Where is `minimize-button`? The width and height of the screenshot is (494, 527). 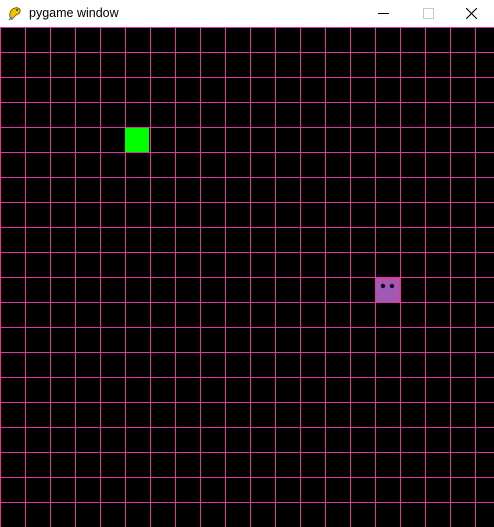 minimize-button is located at coordinates (383, 13).